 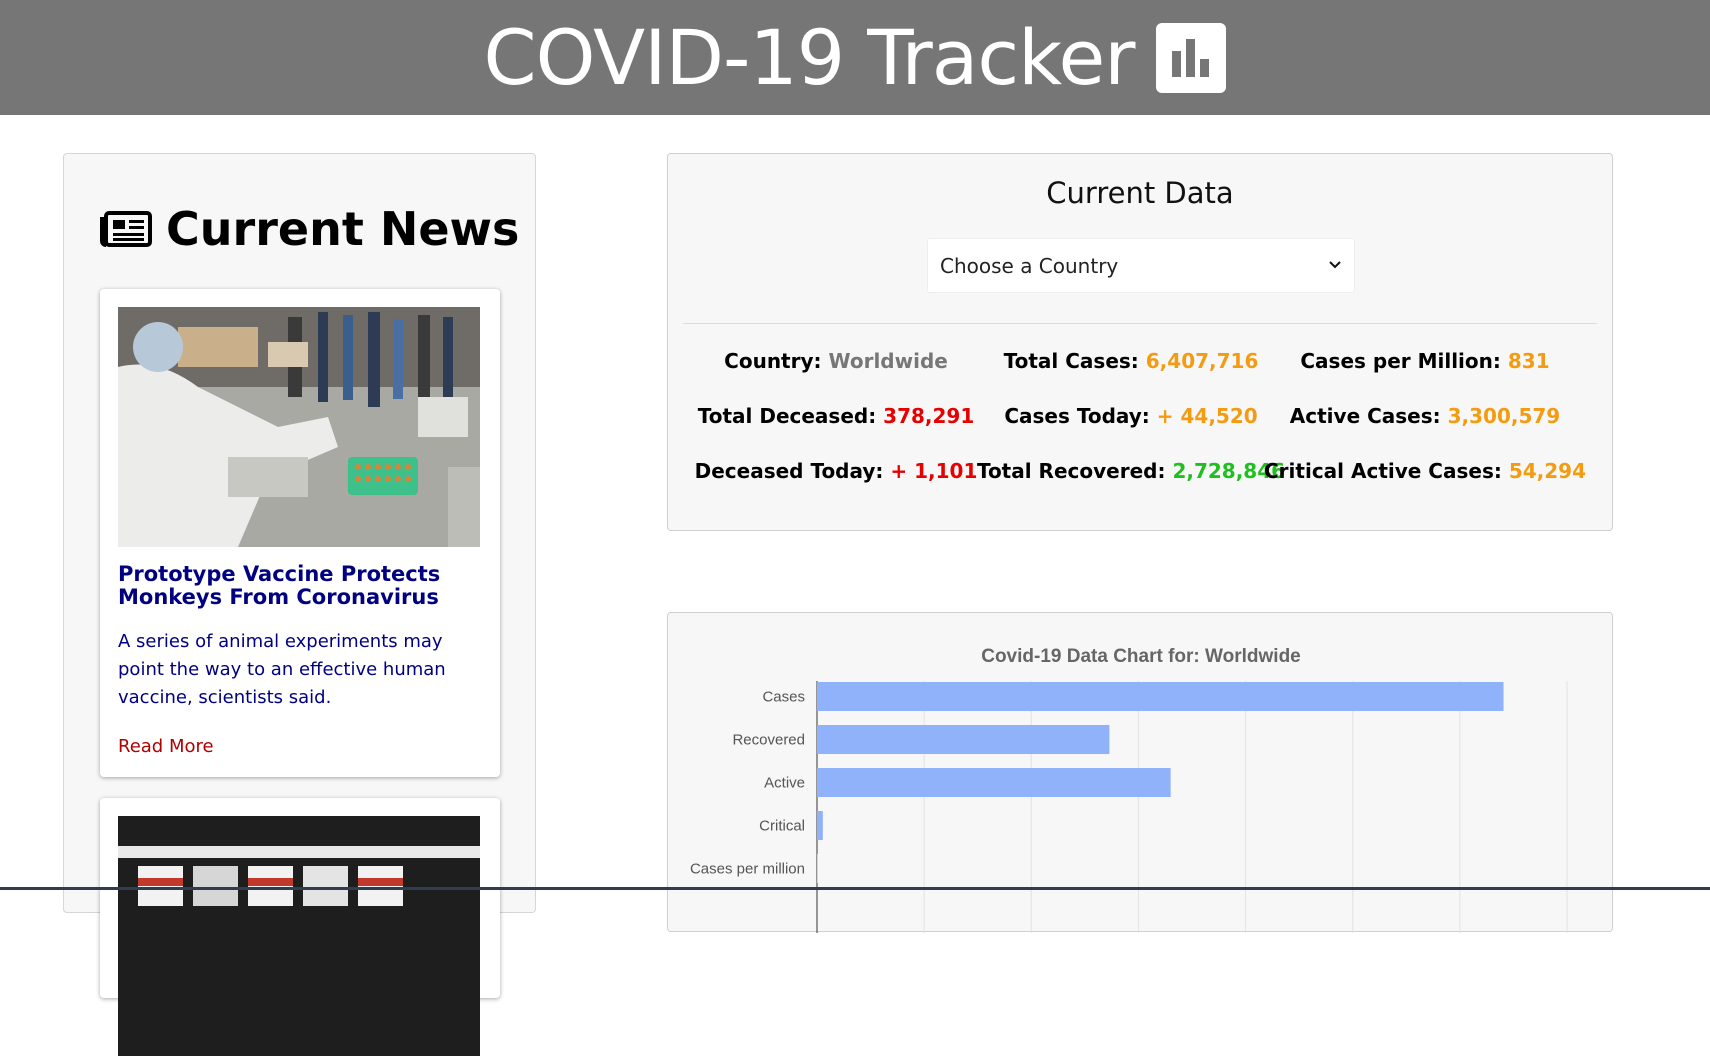 I want to click on chevron-down-icon, so click(x=1335, y=266).